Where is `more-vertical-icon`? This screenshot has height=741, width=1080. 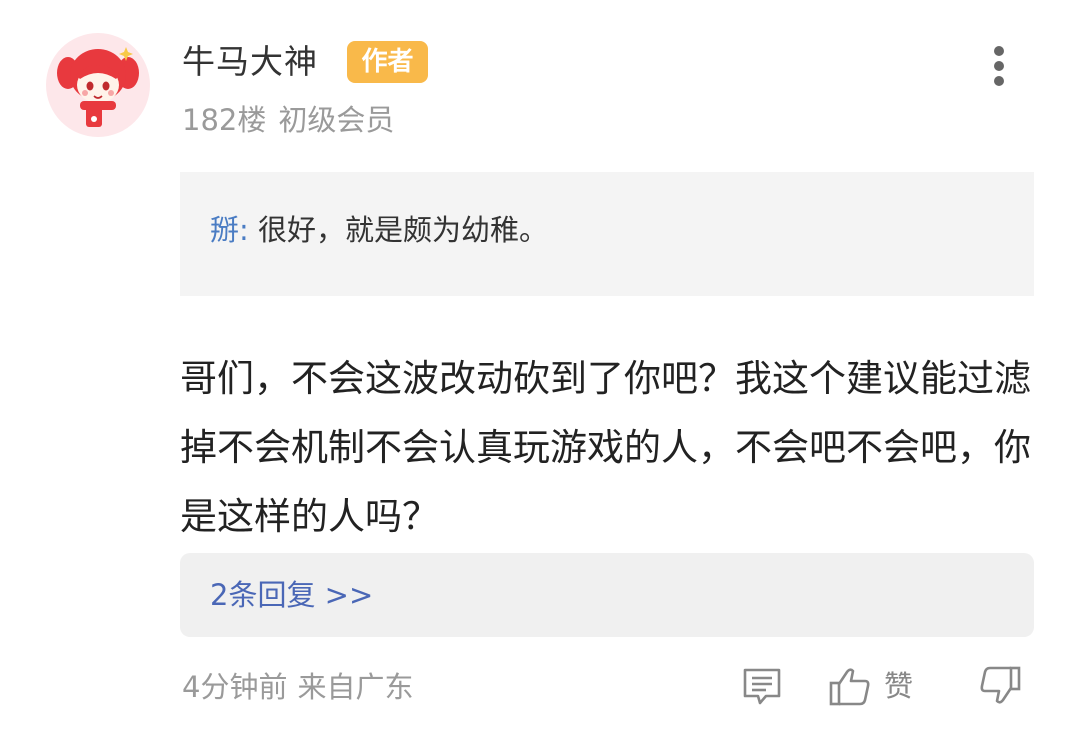
more-vertical-icon is located at coordinates (999, 51).